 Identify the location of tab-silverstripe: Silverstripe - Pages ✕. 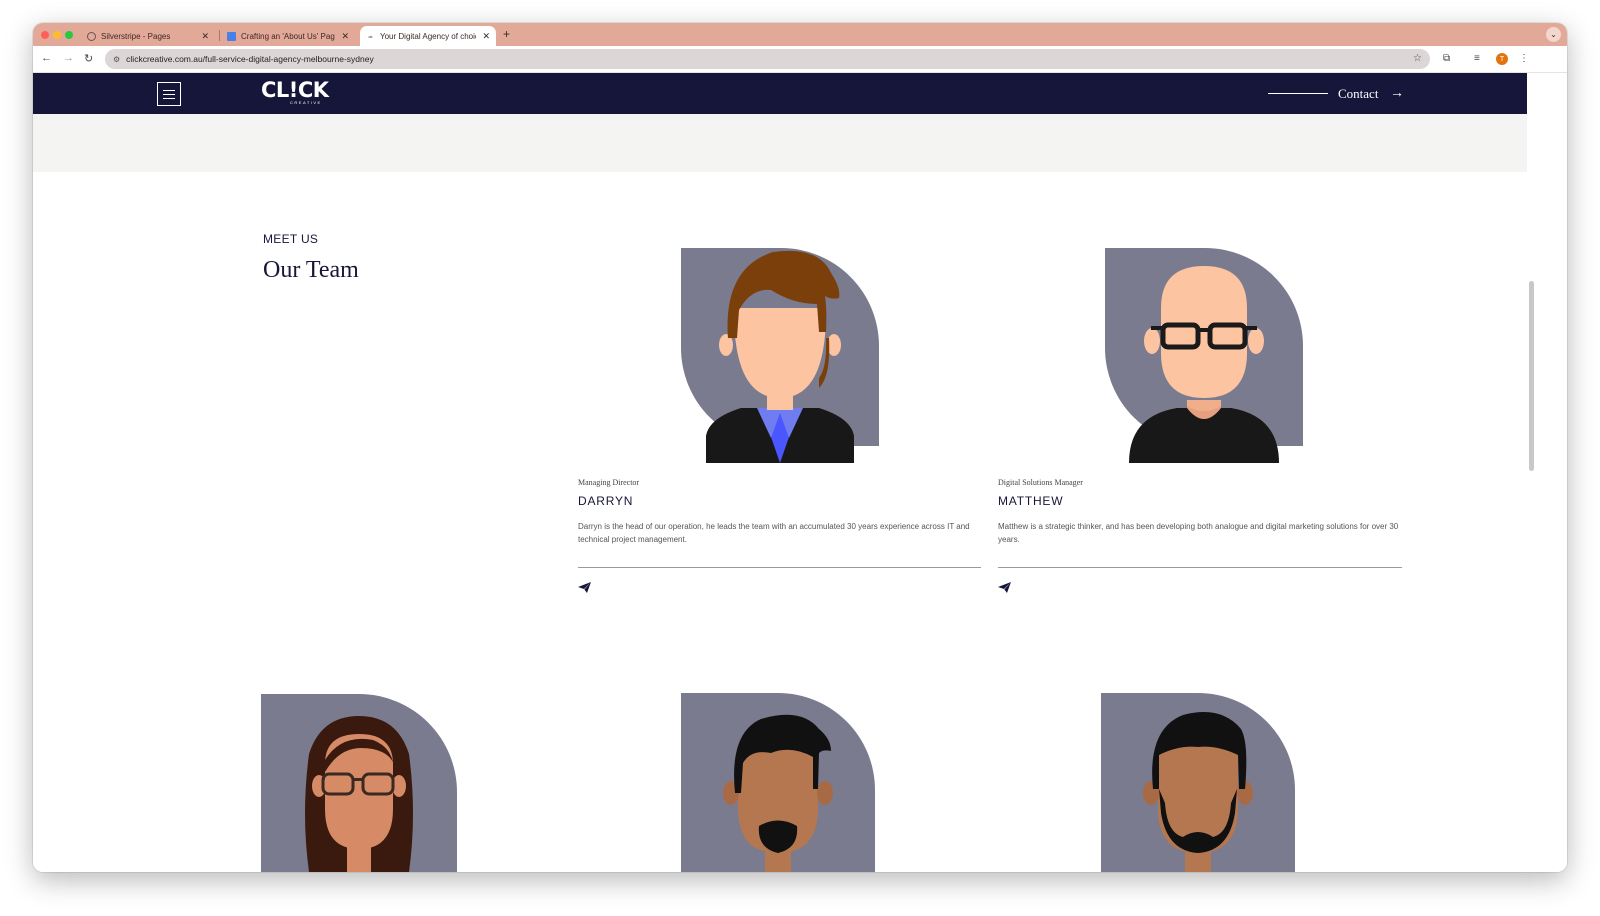
(148, 36).